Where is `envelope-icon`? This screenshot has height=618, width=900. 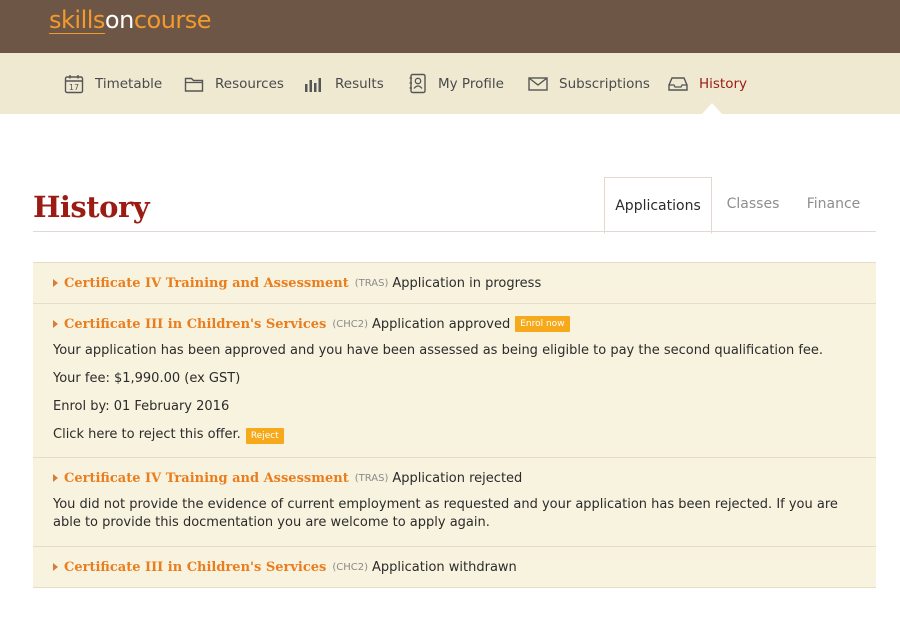 envelope-icon is located at coordinates (538, 84).